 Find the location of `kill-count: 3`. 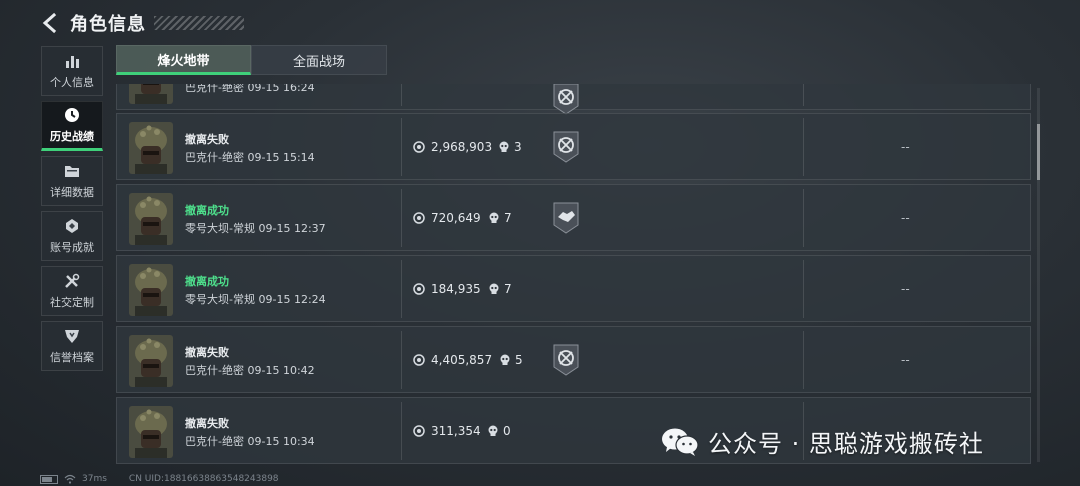

kill-count: 3 is located at coordinates (518, 147).